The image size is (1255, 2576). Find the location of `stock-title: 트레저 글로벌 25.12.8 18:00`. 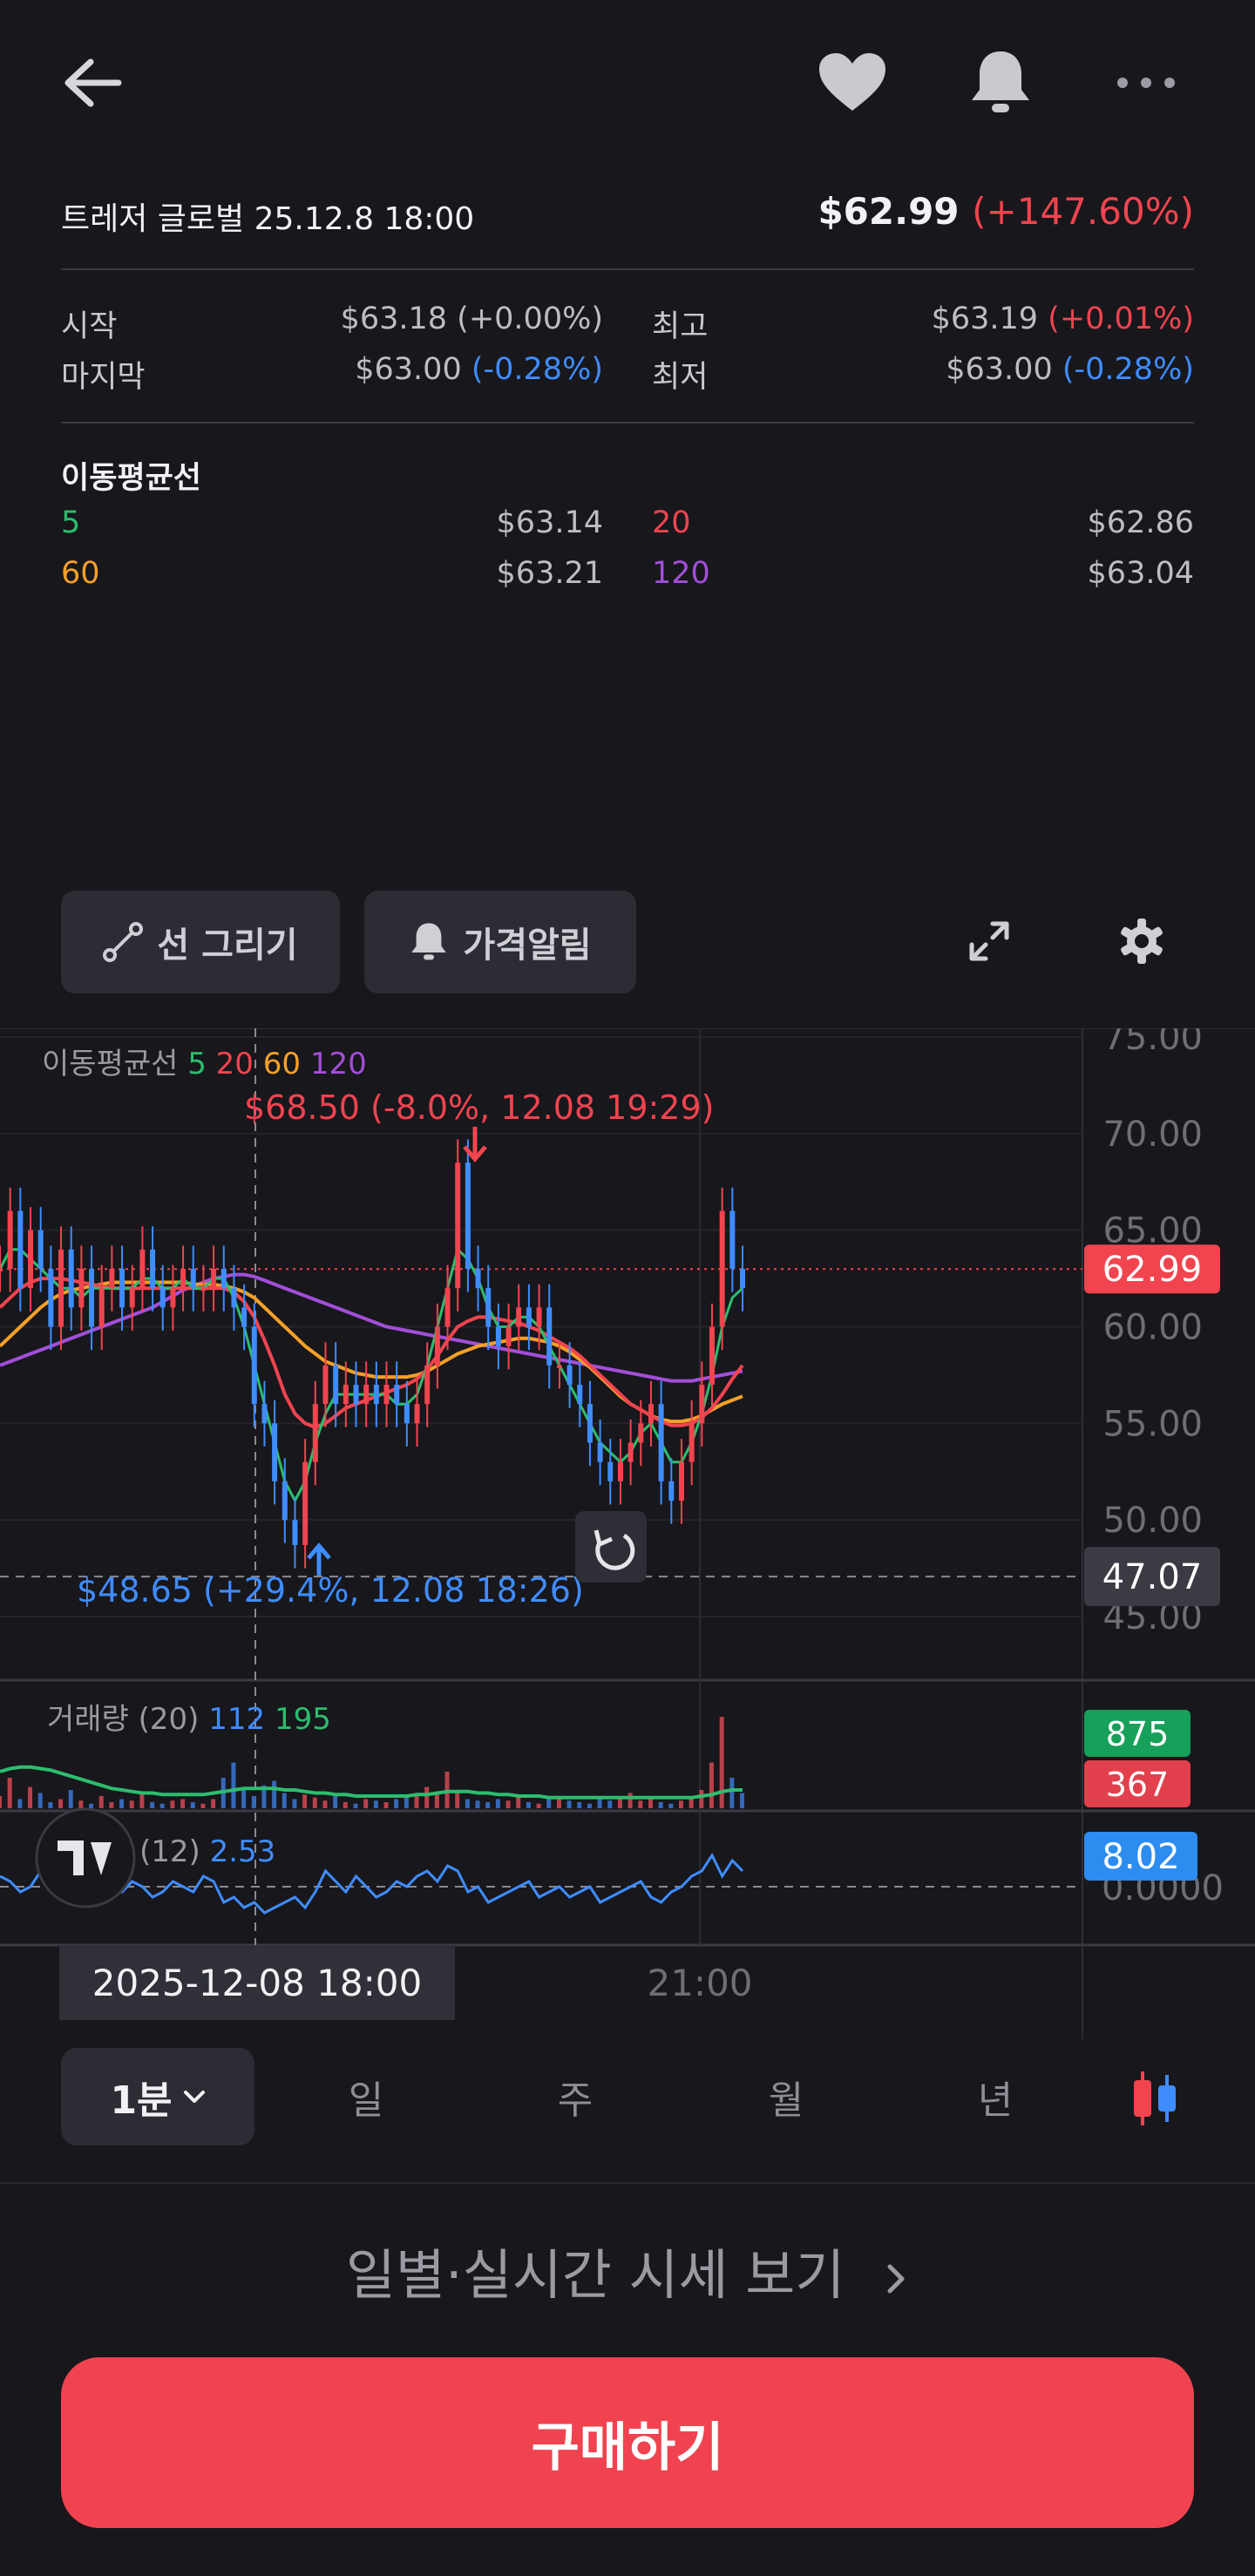

stock-title: 트레저 글로벌 25.12.8 18:00 is located at coordinates (268, 219).